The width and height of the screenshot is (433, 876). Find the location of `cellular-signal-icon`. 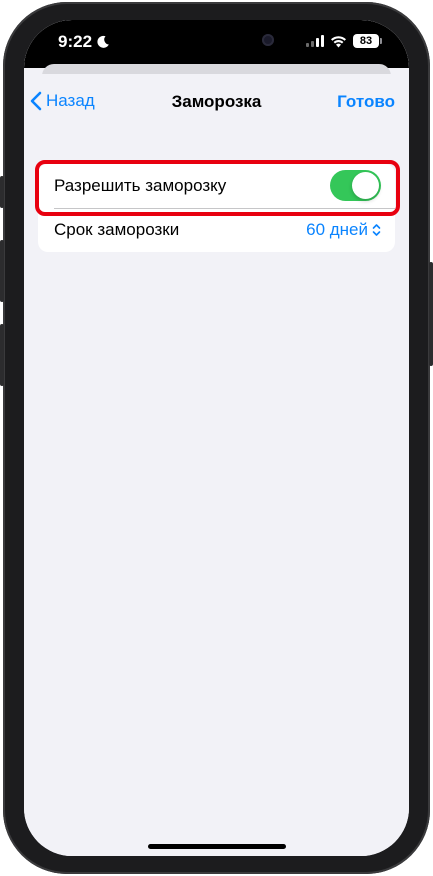

cellular-signal-icon is located at coordinates (315, 41).